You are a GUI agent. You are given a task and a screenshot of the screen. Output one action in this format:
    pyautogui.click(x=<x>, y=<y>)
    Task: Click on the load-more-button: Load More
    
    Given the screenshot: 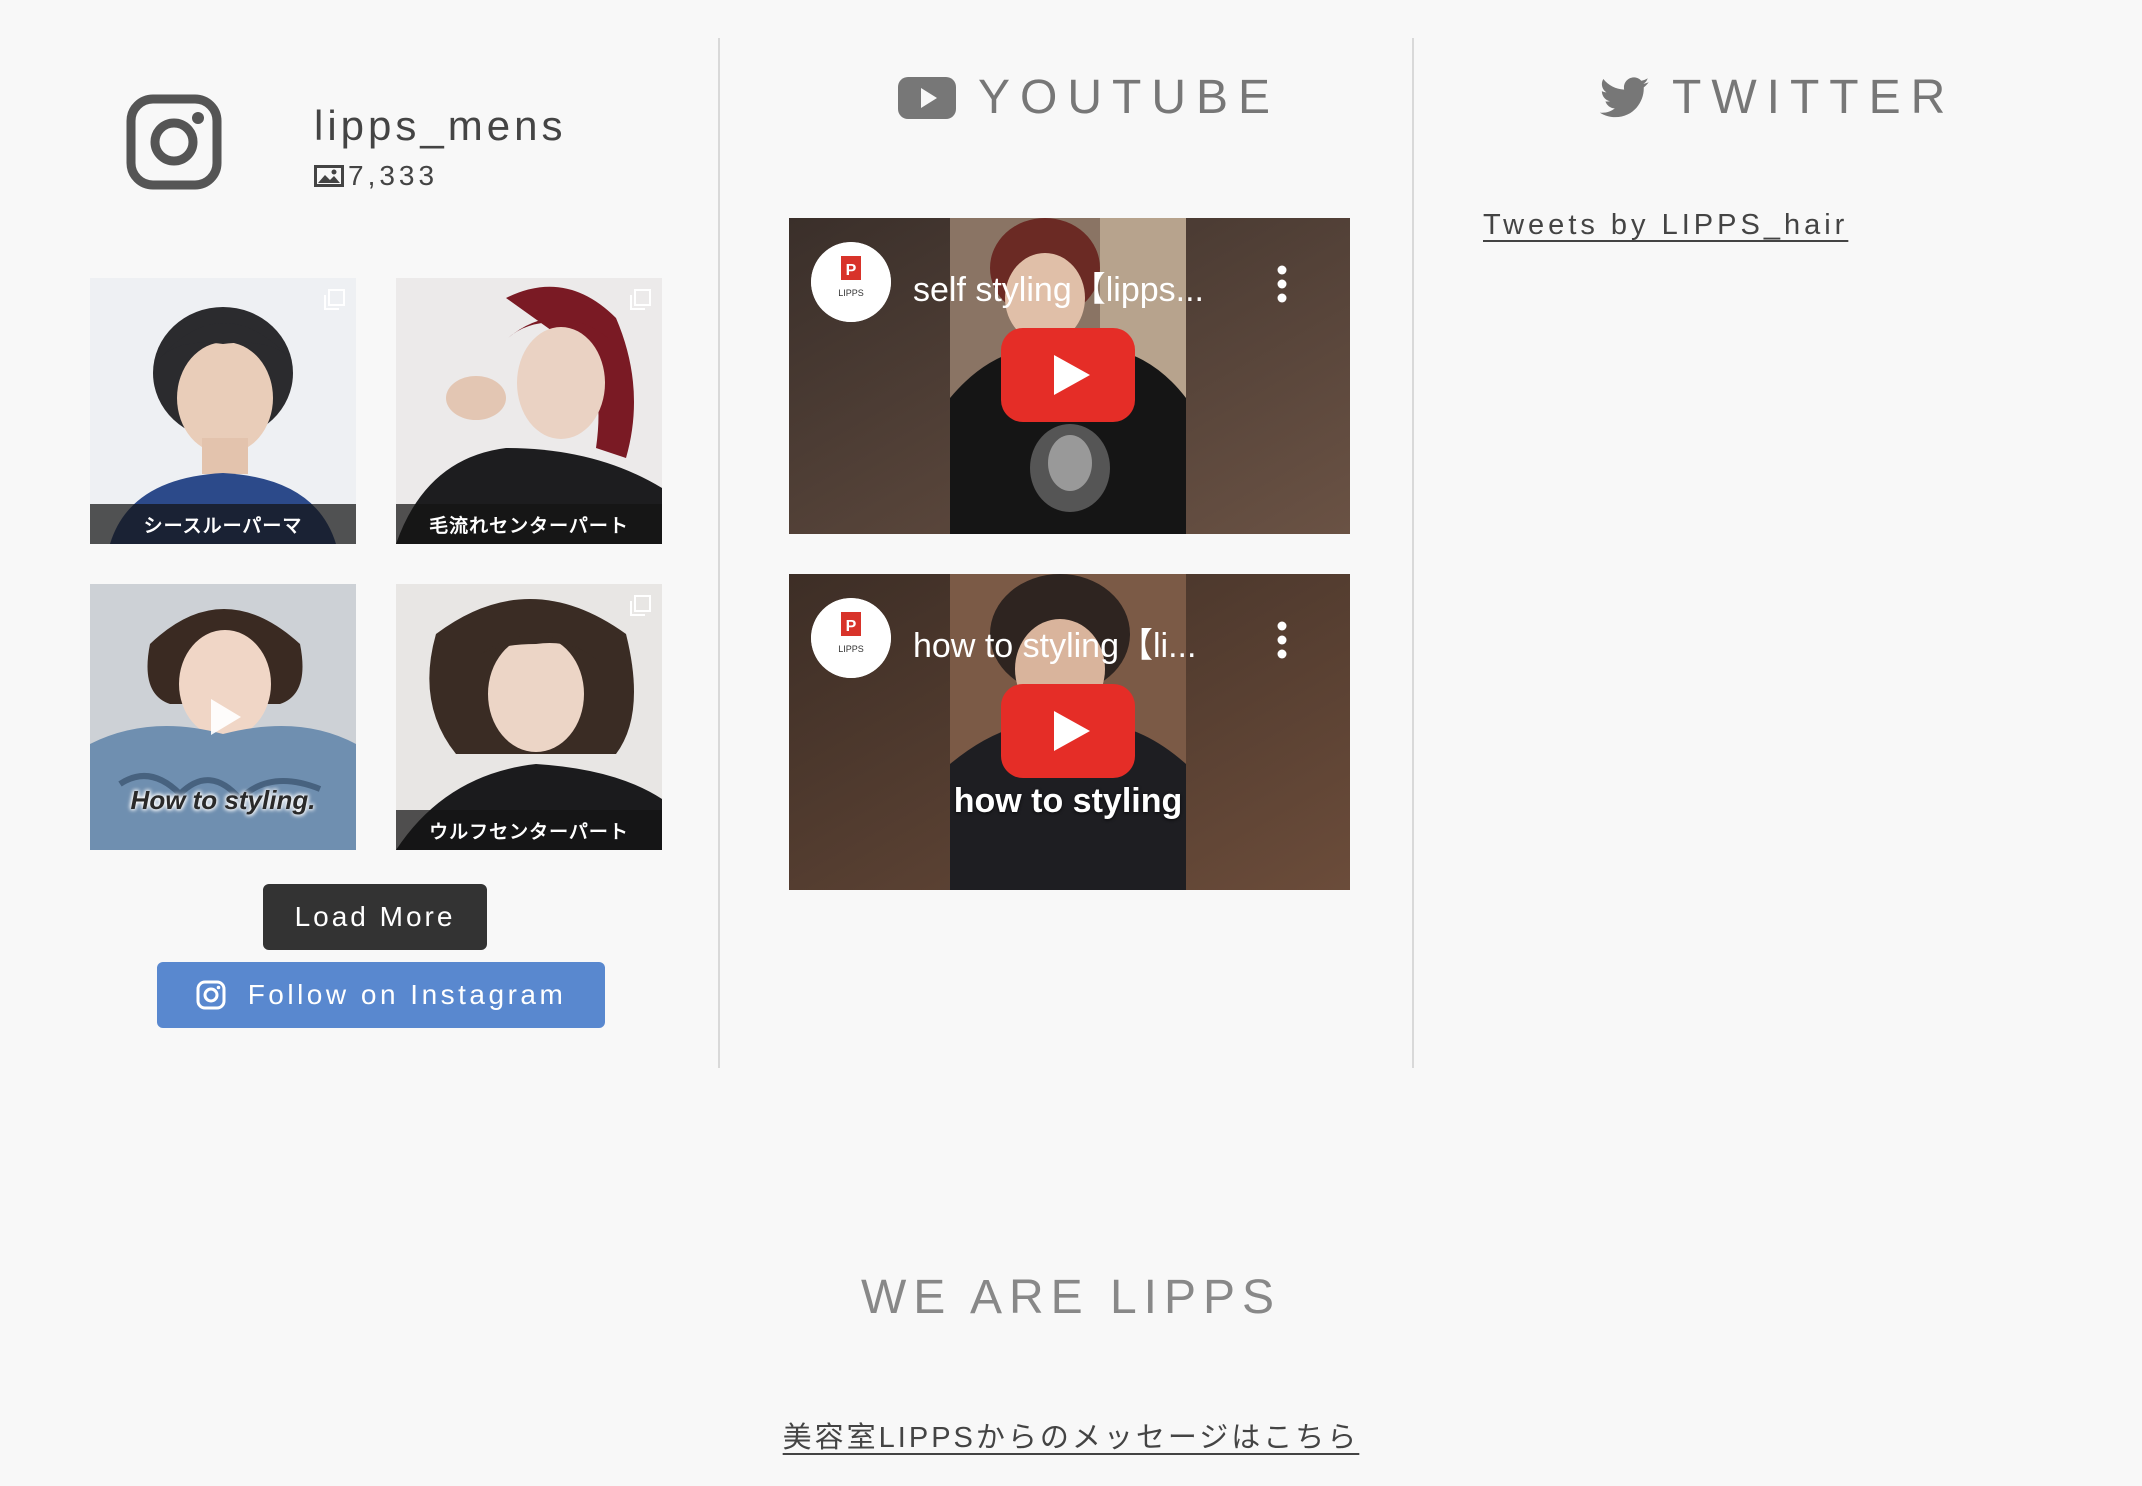 What is the action you would take?
    pyautogui.click(x=375, y=917)
    